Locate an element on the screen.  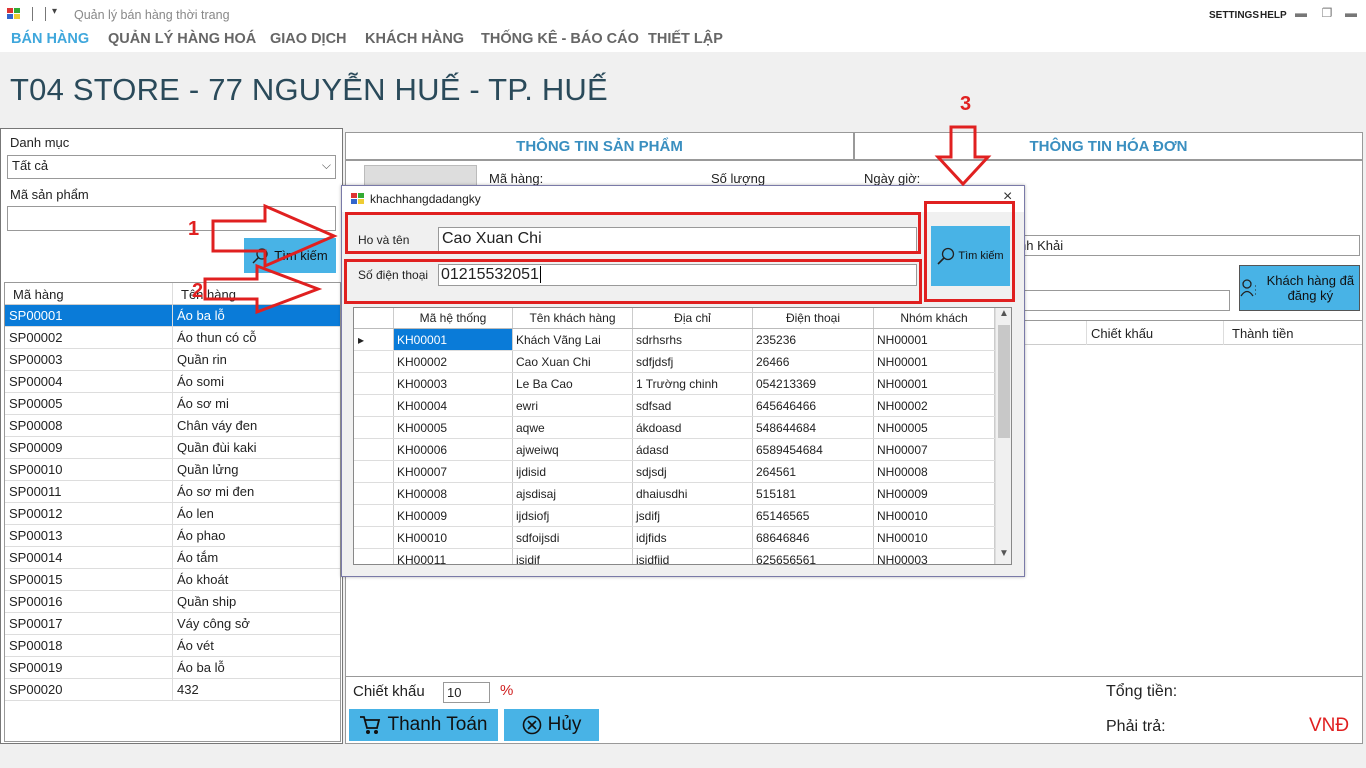
table-row: KH00009 ijdsiofj jsdifj 65146565 NH00010 is located at coordinates (682, 516).